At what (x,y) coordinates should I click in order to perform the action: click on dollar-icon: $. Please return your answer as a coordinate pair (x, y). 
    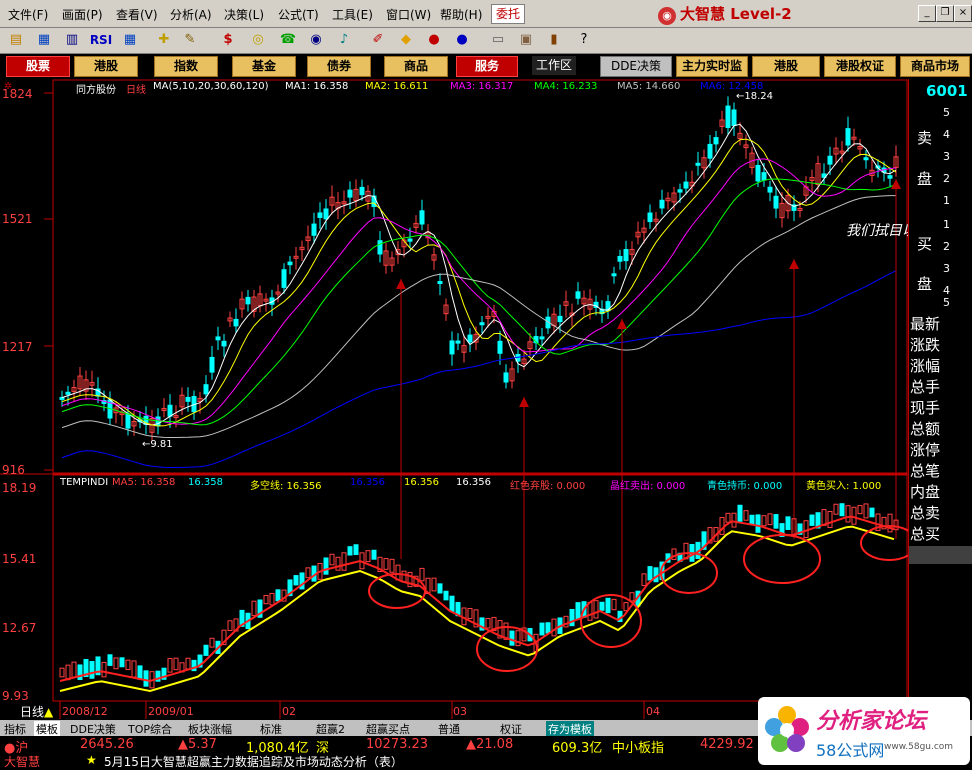
    Looking at the image, I should click on (228, 40).